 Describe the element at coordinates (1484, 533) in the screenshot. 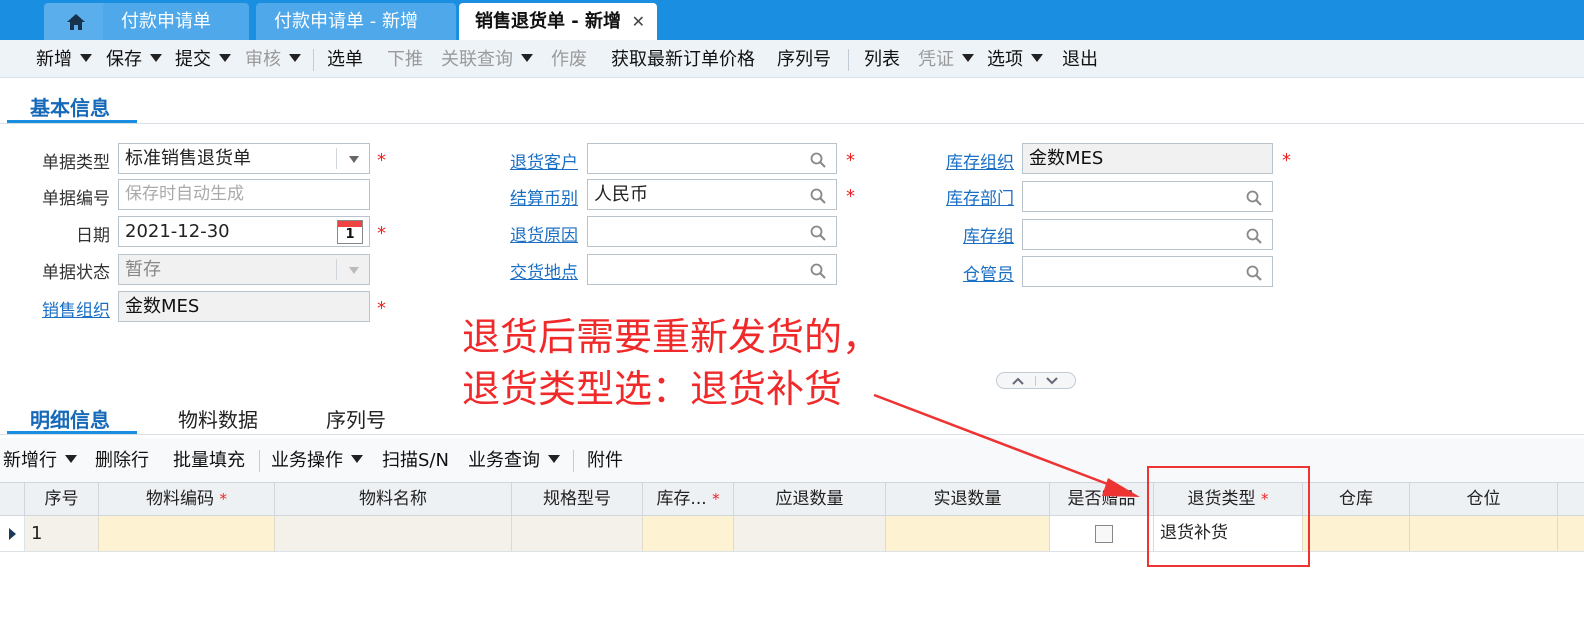

I see `cell-location` at that location.